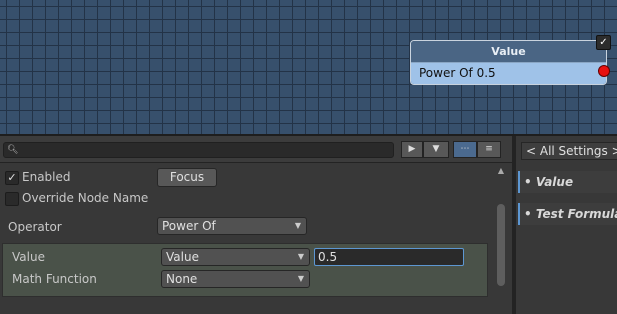 The height and width of the screenshot is (314, 617). What do you see at coordinates (12, 199) in the screenshot?
I see `override-node-name-checkbox` at bounding box center [12, 199].